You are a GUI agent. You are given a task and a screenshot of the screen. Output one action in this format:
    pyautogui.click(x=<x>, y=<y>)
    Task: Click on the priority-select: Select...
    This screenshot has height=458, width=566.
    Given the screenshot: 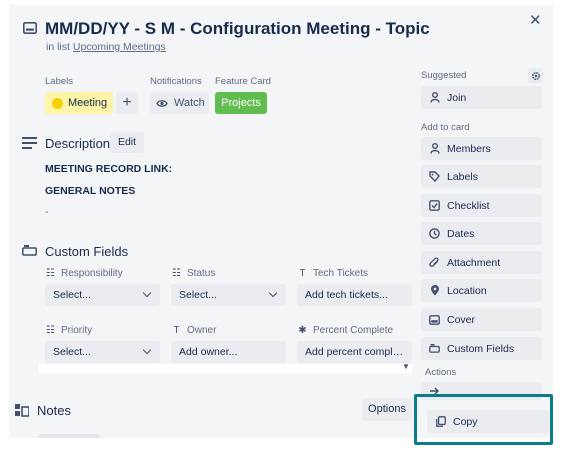 What is the action you would take?
    pyautogui.click(x=102, y=352)
    